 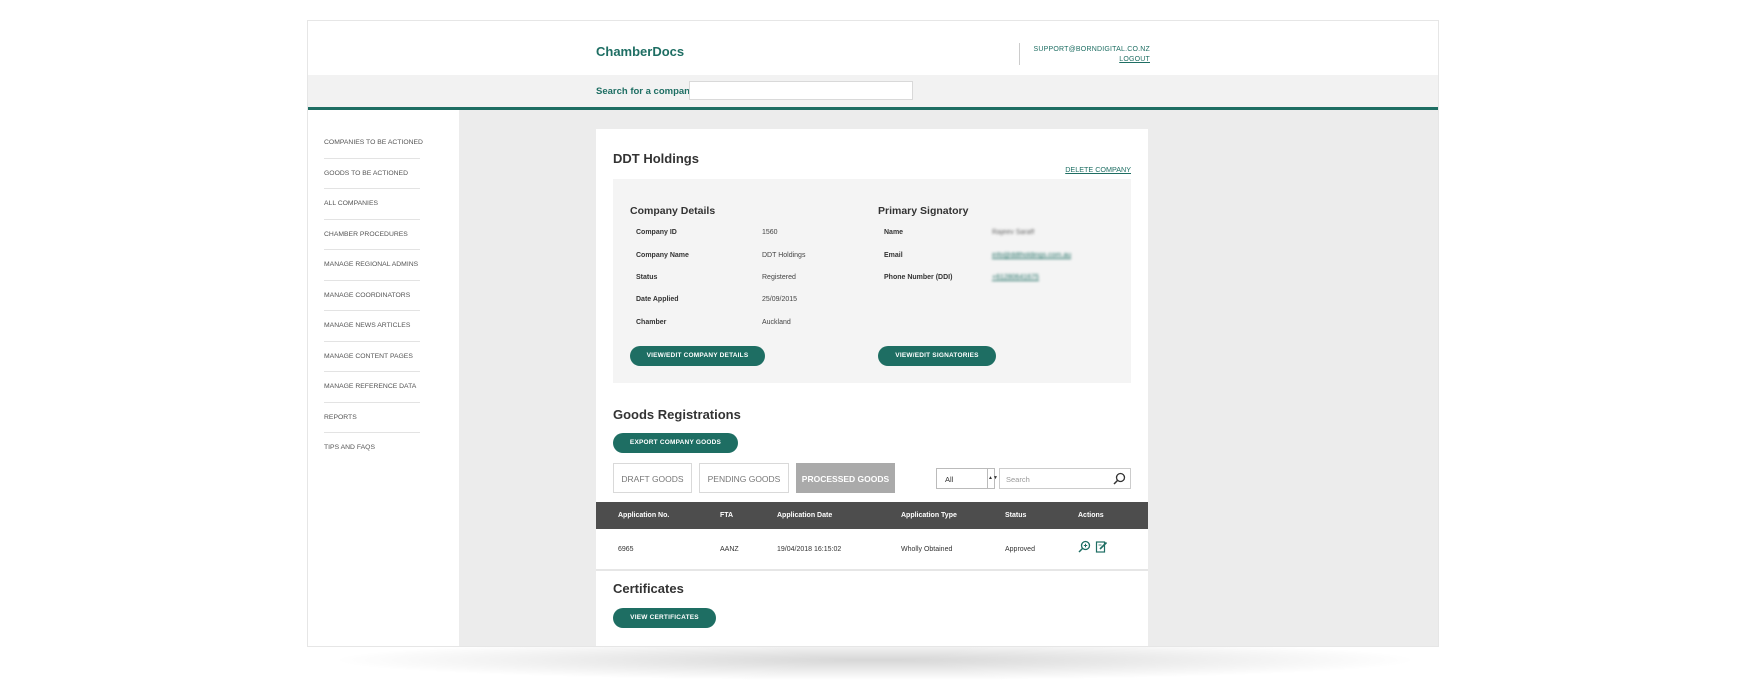 What do you see at coordinates (662, 255) in the screenshot?
I see `detail-label-company-name: Company Name` at bounding box center [662, 255].